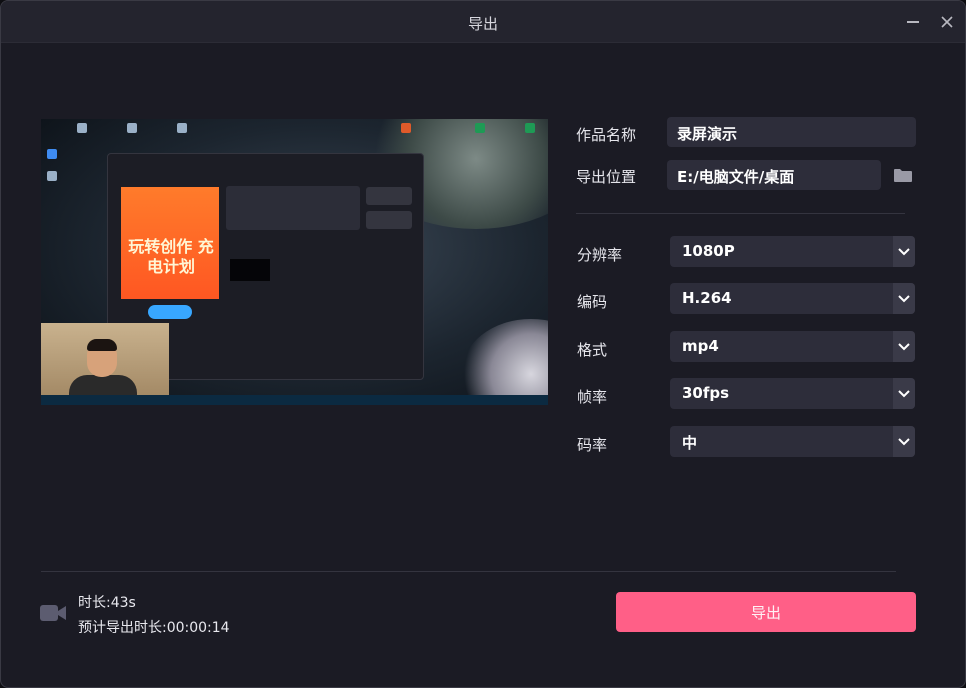  What do you see at coordinates (792, 298) in the screenshot?
I see `codec-select: H.264` at bounding box center [792, 298].